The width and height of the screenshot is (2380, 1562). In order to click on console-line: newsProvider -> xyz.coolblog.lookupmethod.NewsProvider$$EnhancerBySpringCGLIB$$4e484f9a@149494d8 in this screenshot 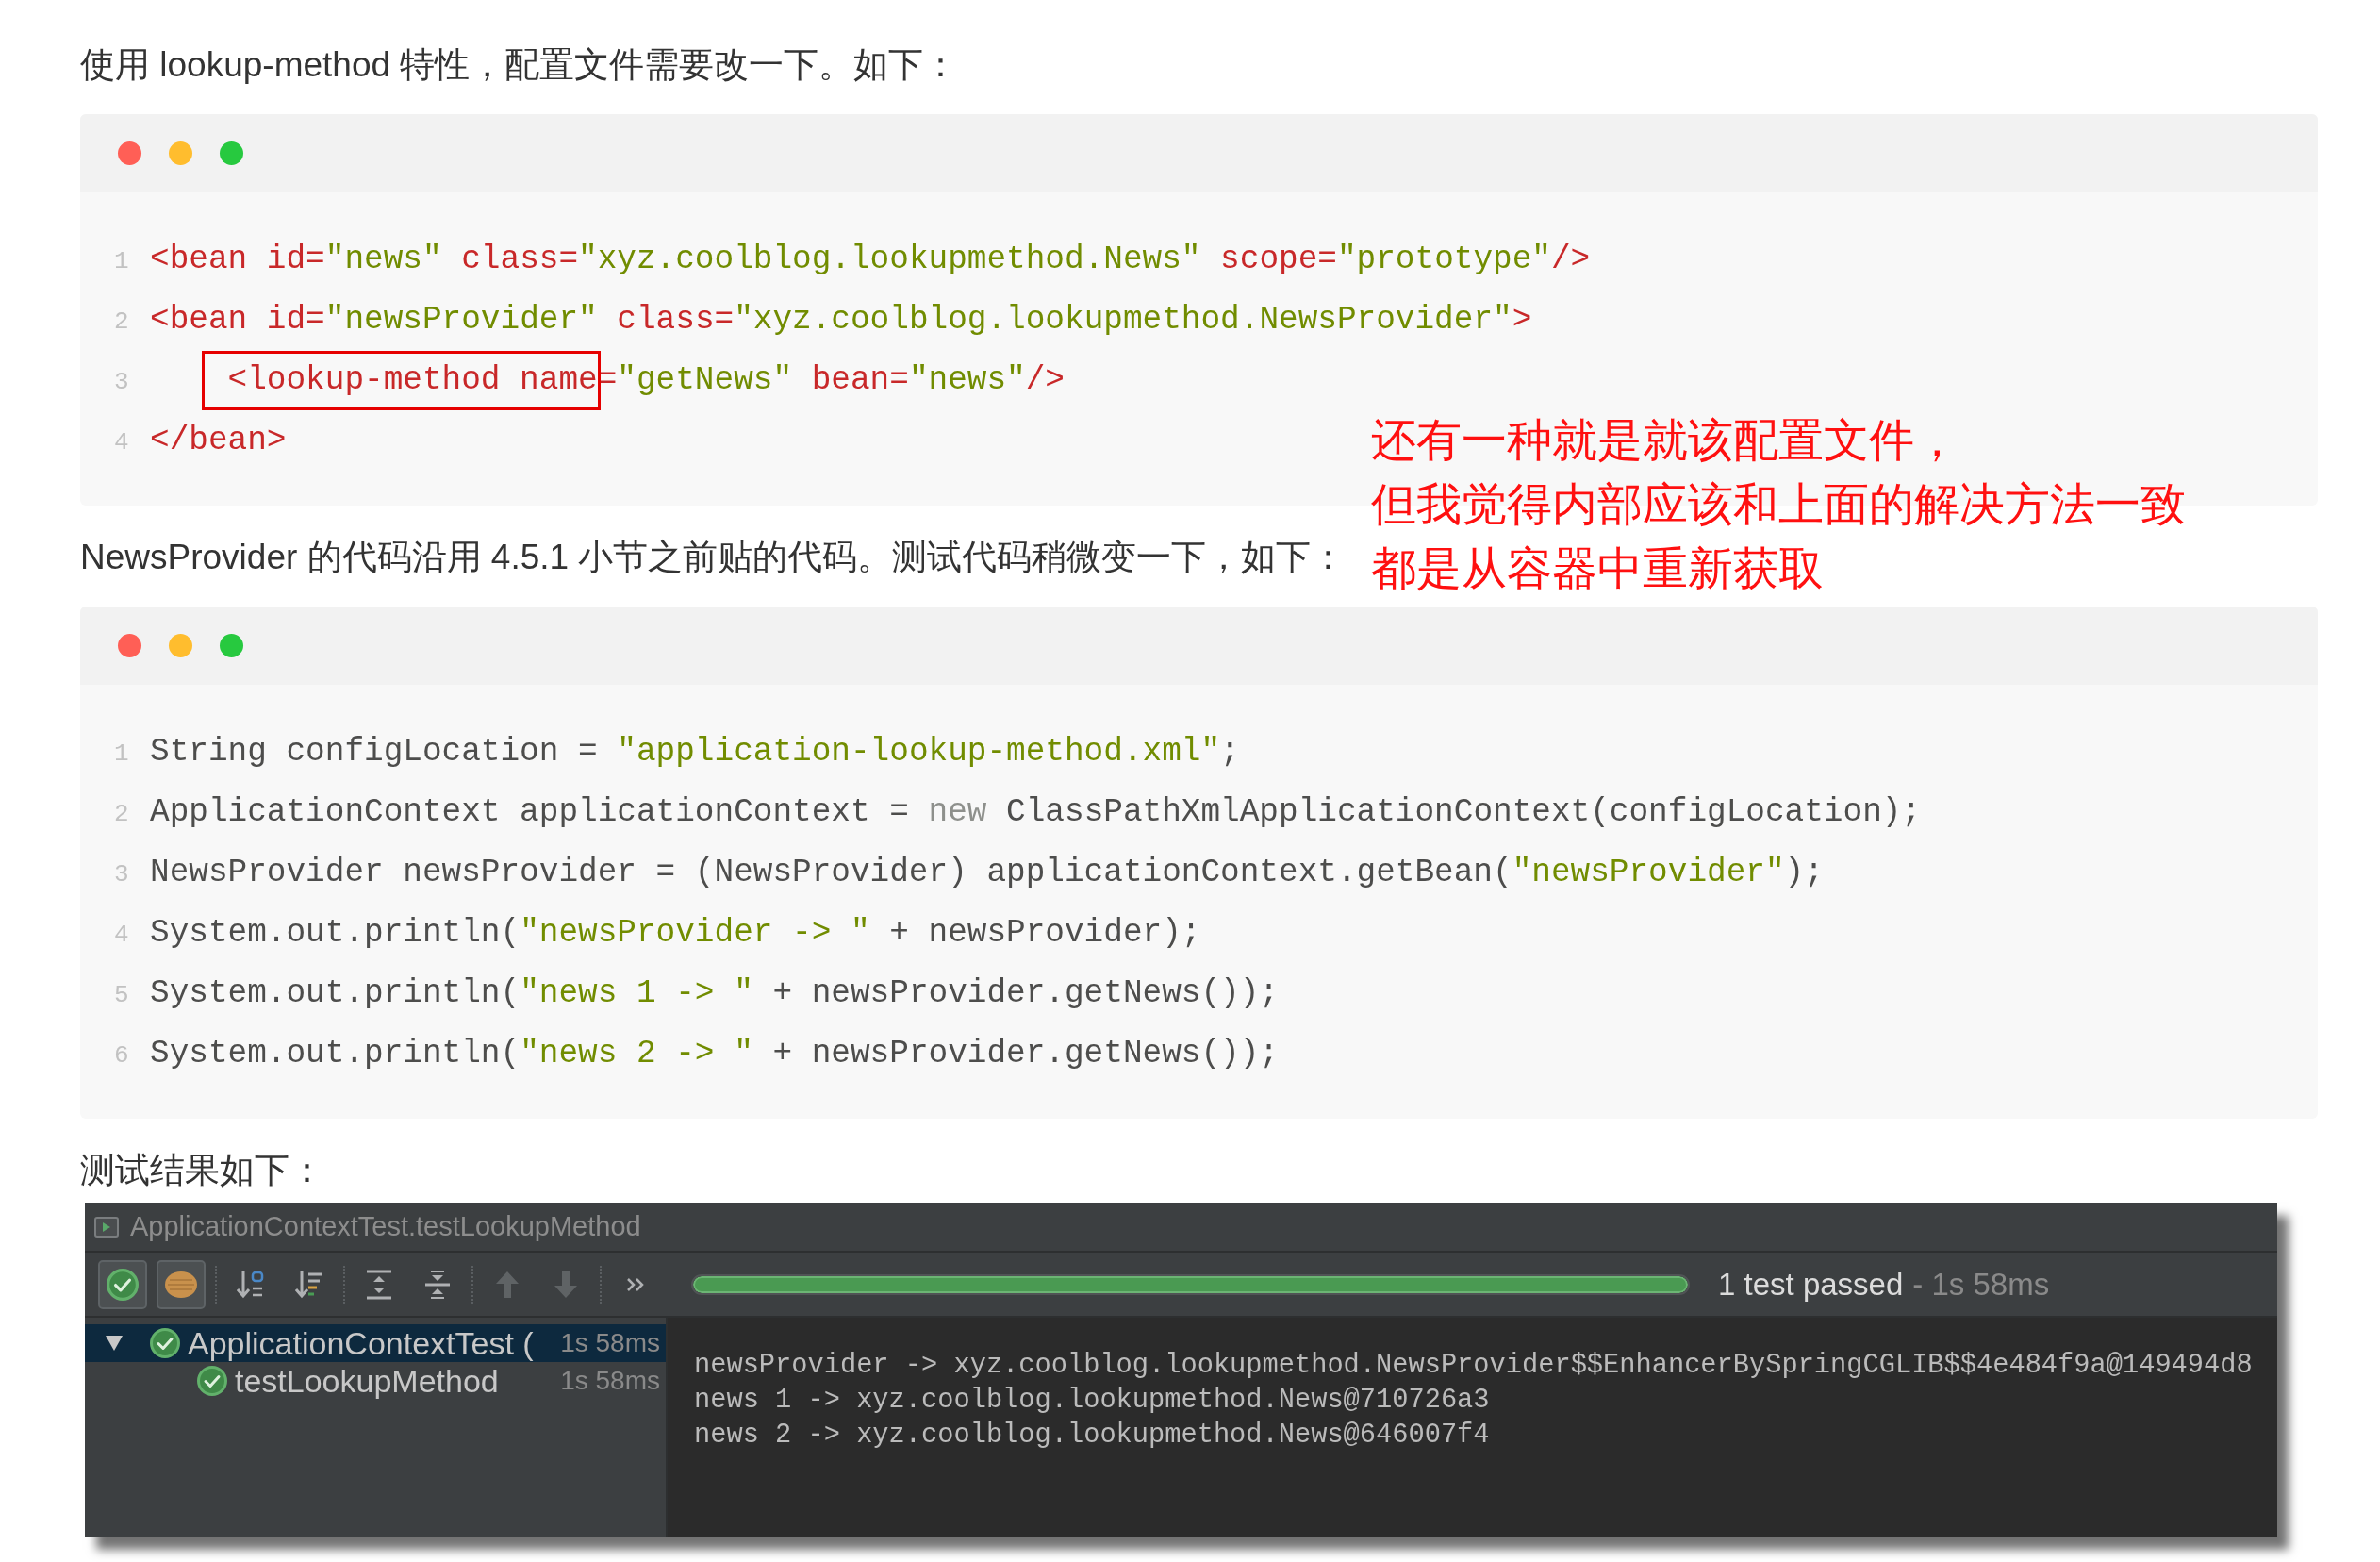, I will do `click(1473, 1366)`.